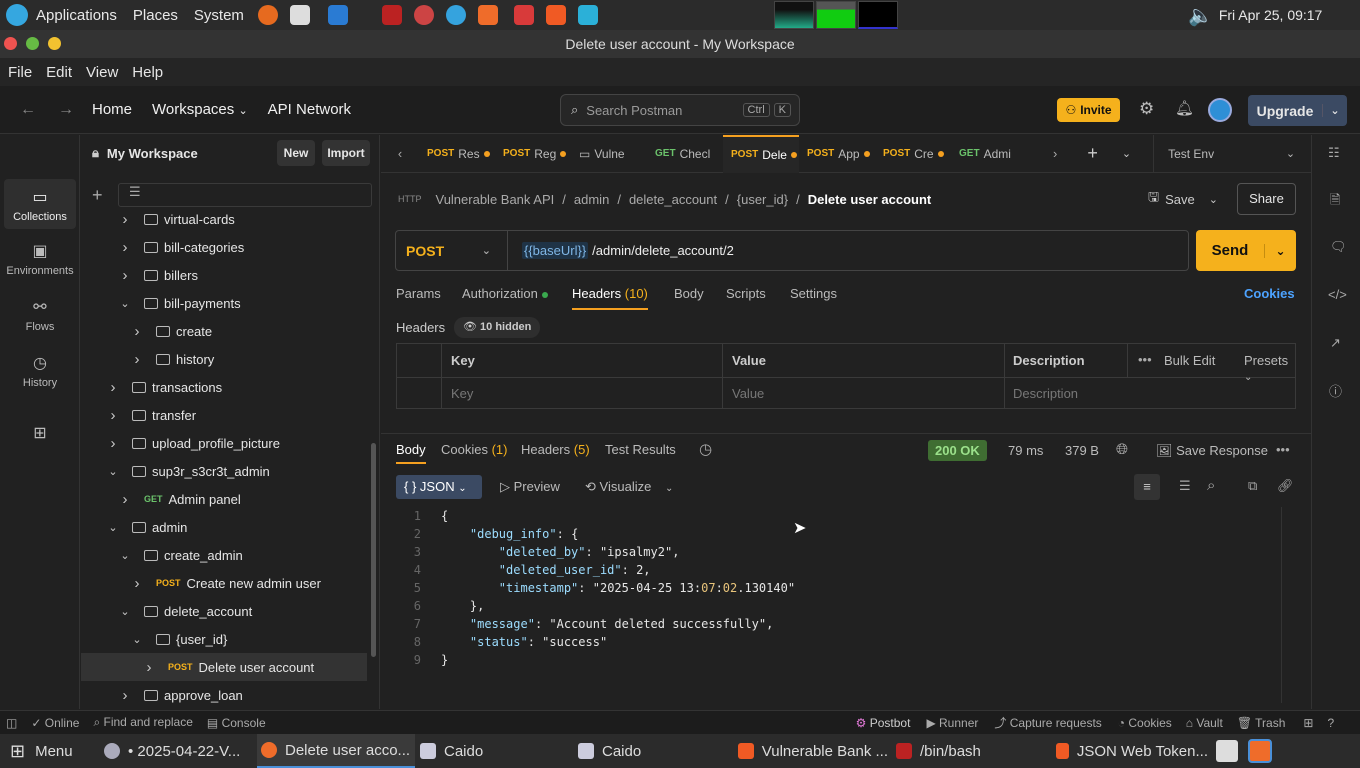  What do you see at coordinates (673, 199) in the screenshot?
I see `breadcrumb-folder-delete-account: delete_account` at bounding box center [673, 199].